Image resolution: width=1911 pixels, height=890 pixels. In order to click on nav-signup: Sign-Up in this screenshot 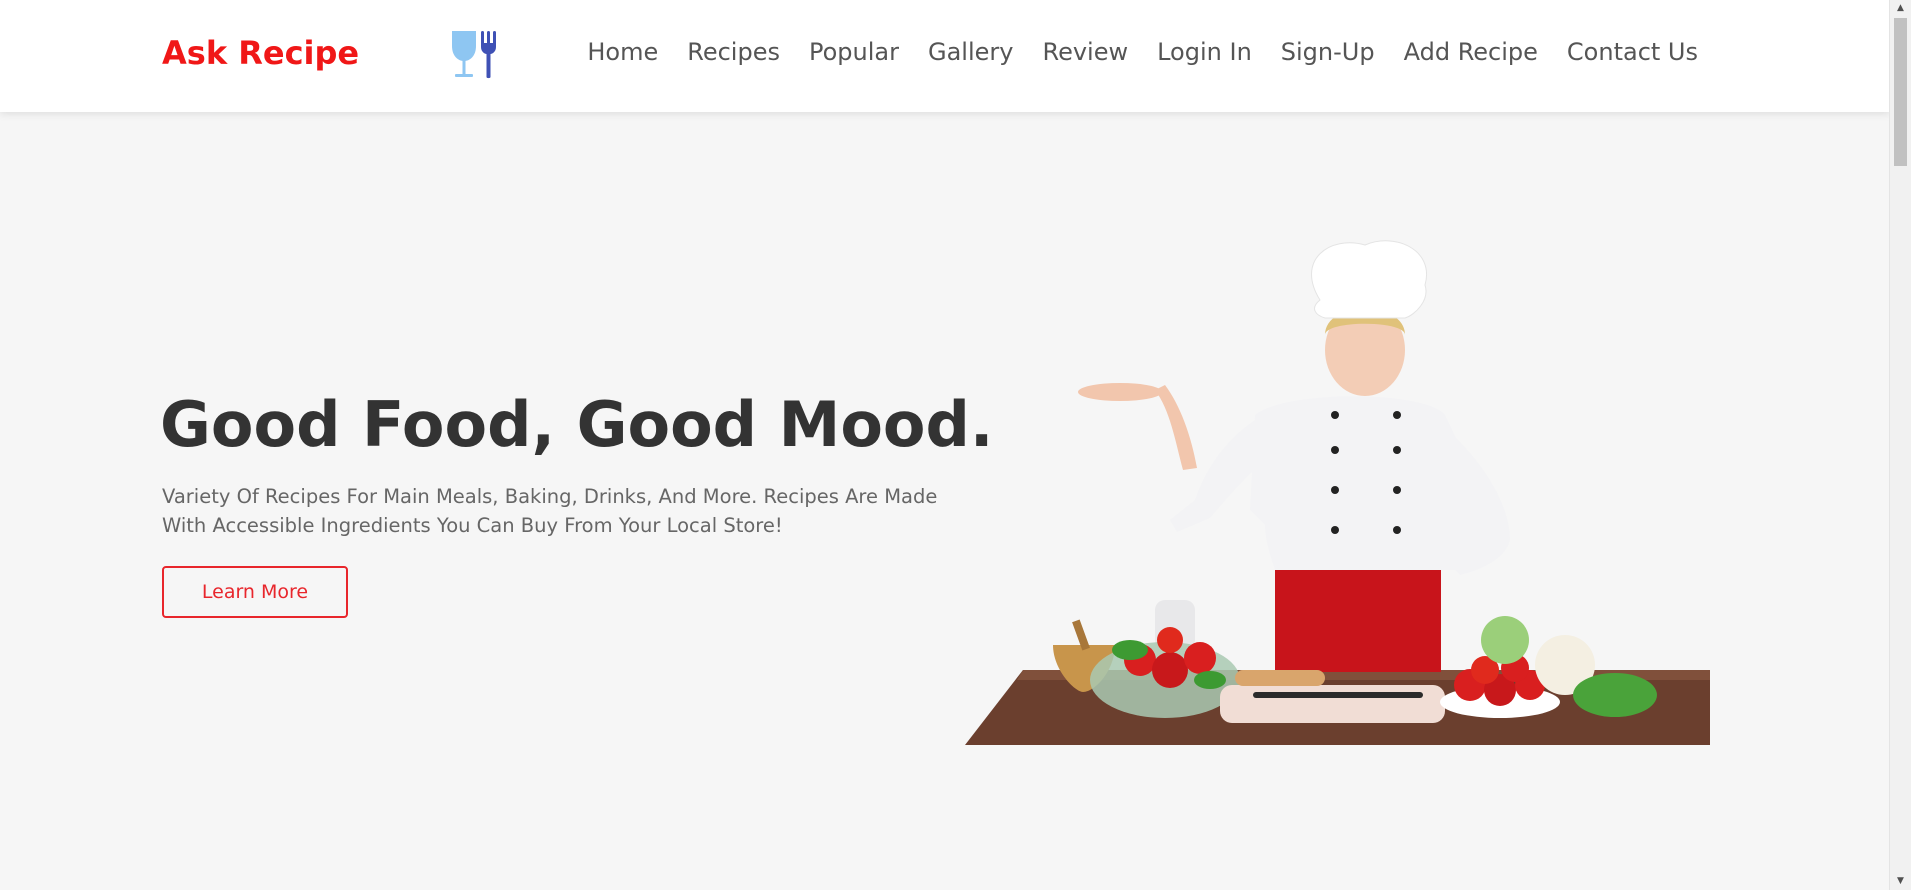, I will do `click(1328, 52)`.